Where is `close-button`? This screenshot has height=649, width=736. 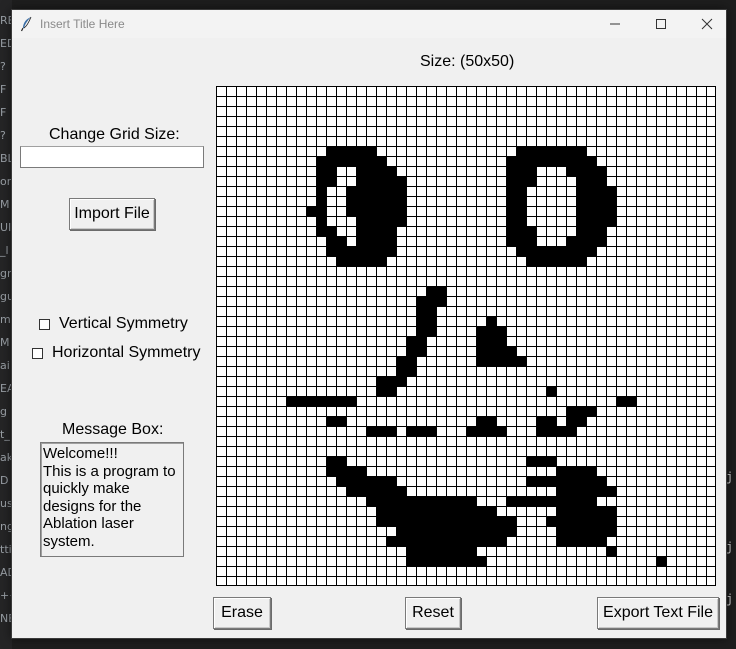
close-button is located at coordinates (707, 24).